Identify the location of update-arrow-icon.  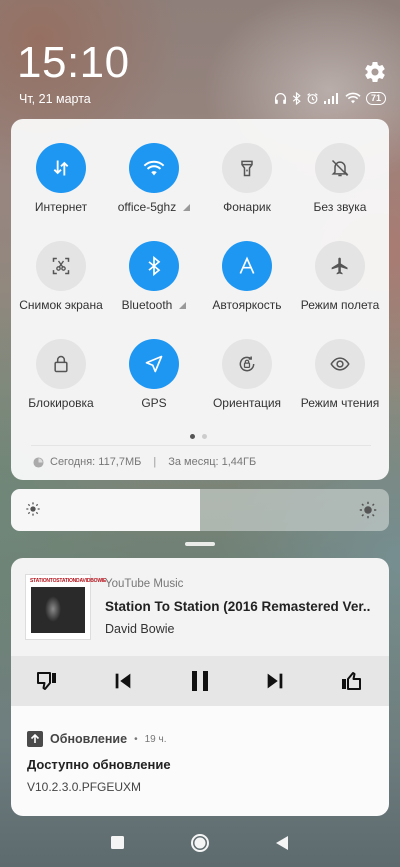
(35, 739).